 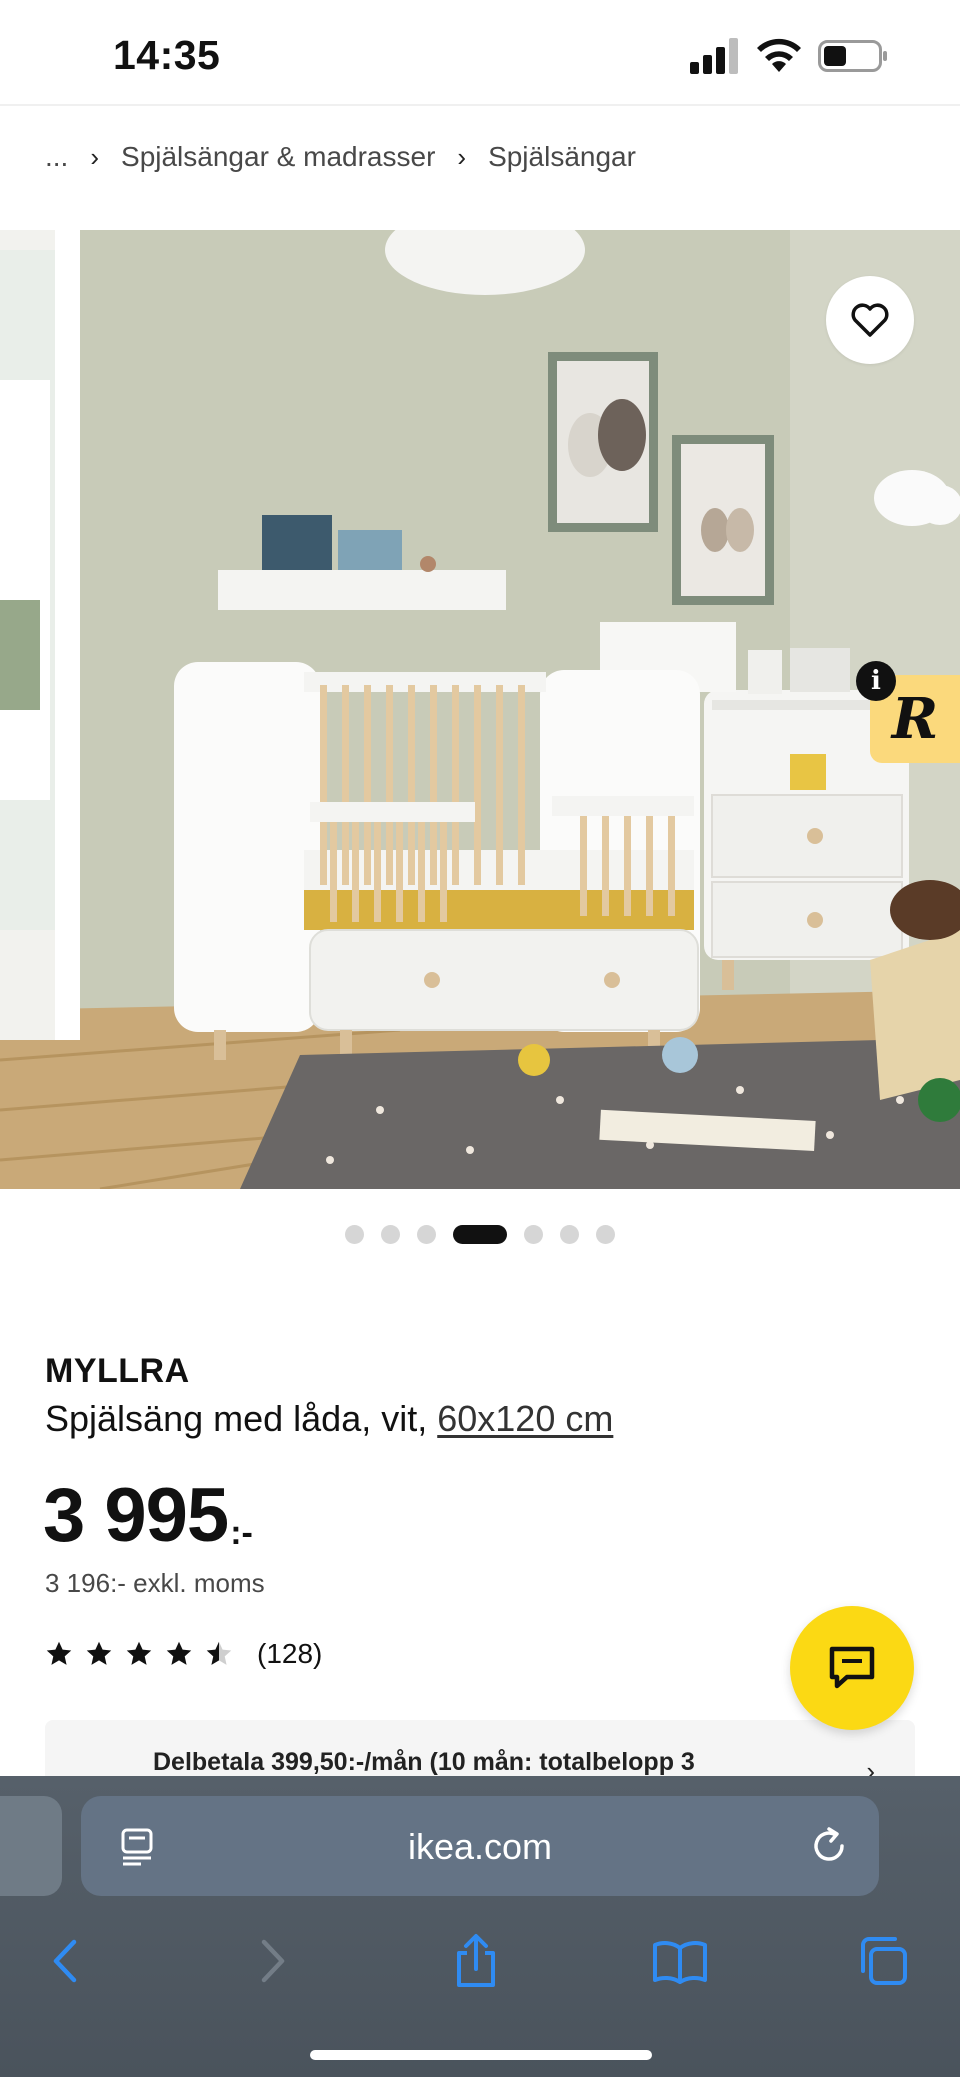 I want to click on bookmarks-icon, so click(x=680, y=1962).